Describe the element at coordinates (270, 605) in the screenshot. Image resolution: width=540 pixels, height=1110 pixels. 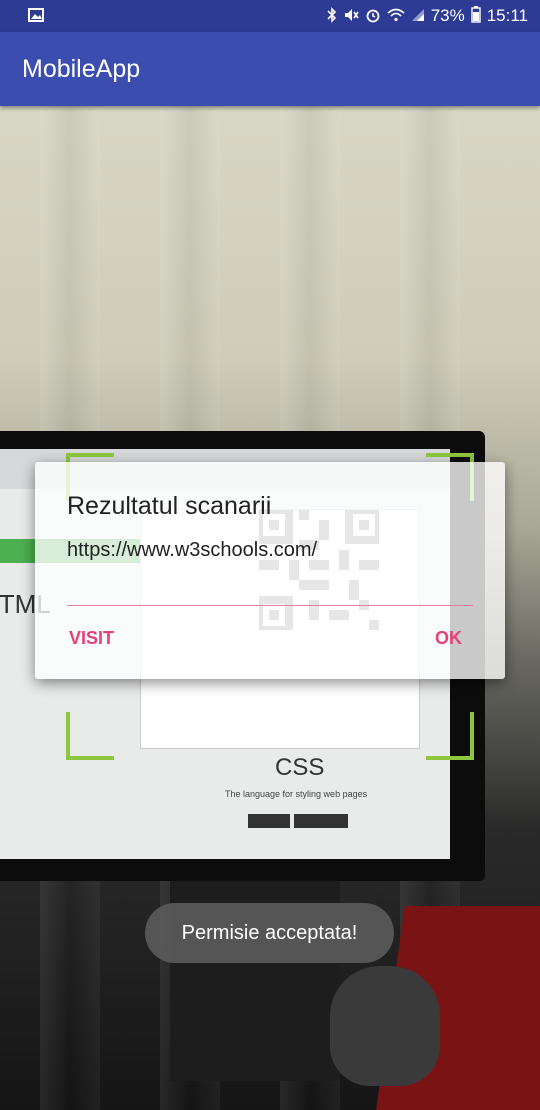
I see `dialog-divider` at that location.